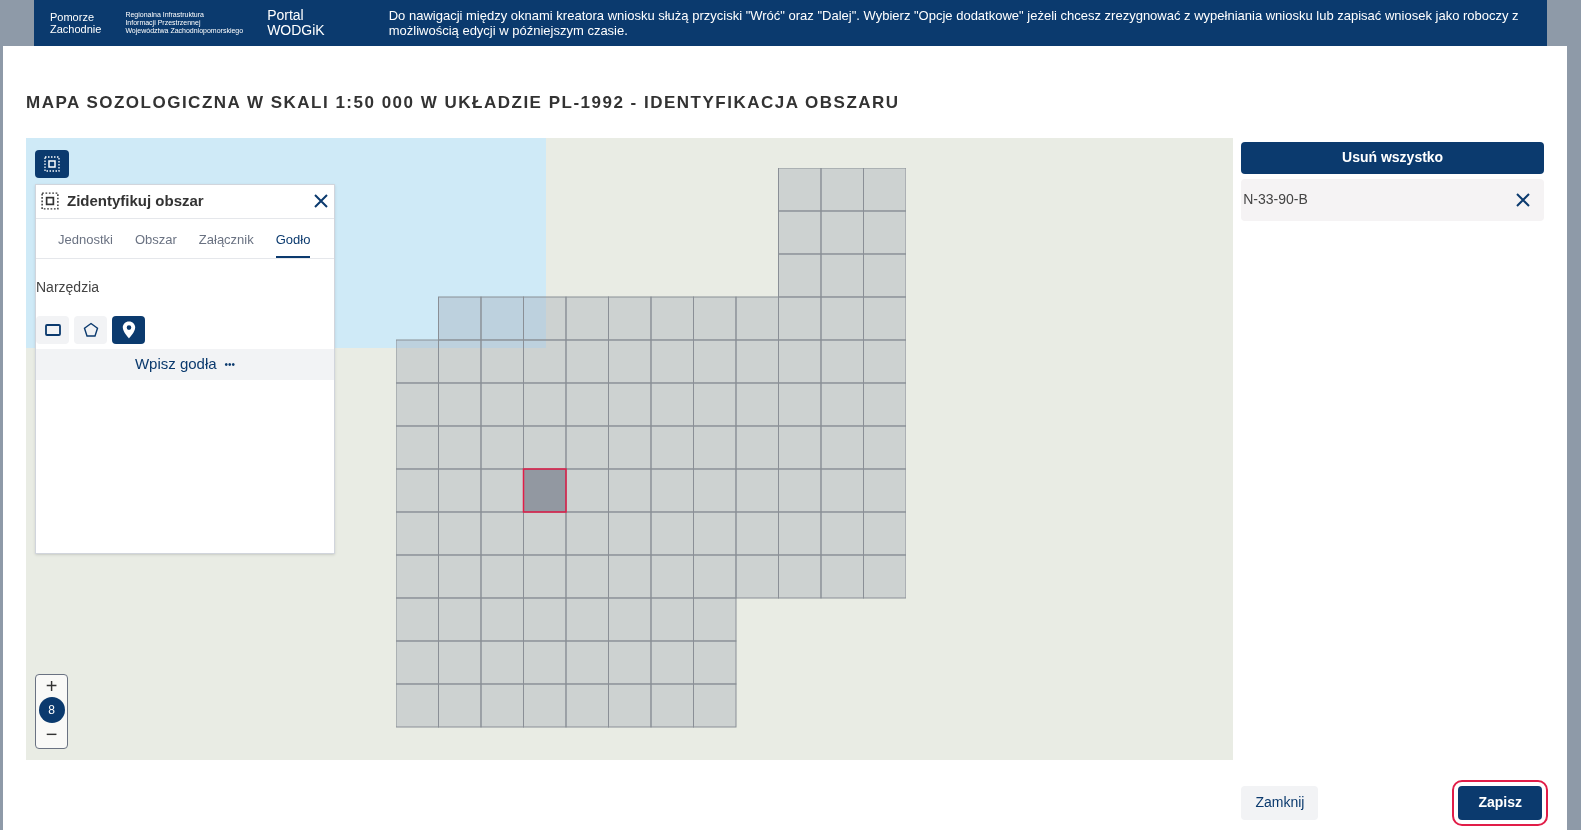  What do you see at coordinates (51, 733) in the screenshot?
I see `zoom-out-button: −` at bounding box center [51, 733].